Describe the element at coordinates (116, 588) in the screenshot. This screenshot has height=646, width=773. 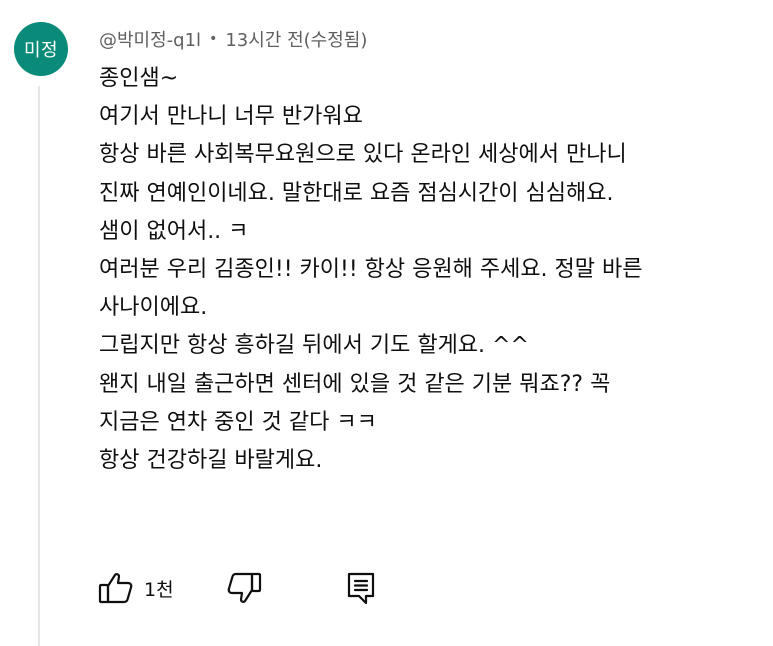
I see `thumbs-up-icon` at that location.